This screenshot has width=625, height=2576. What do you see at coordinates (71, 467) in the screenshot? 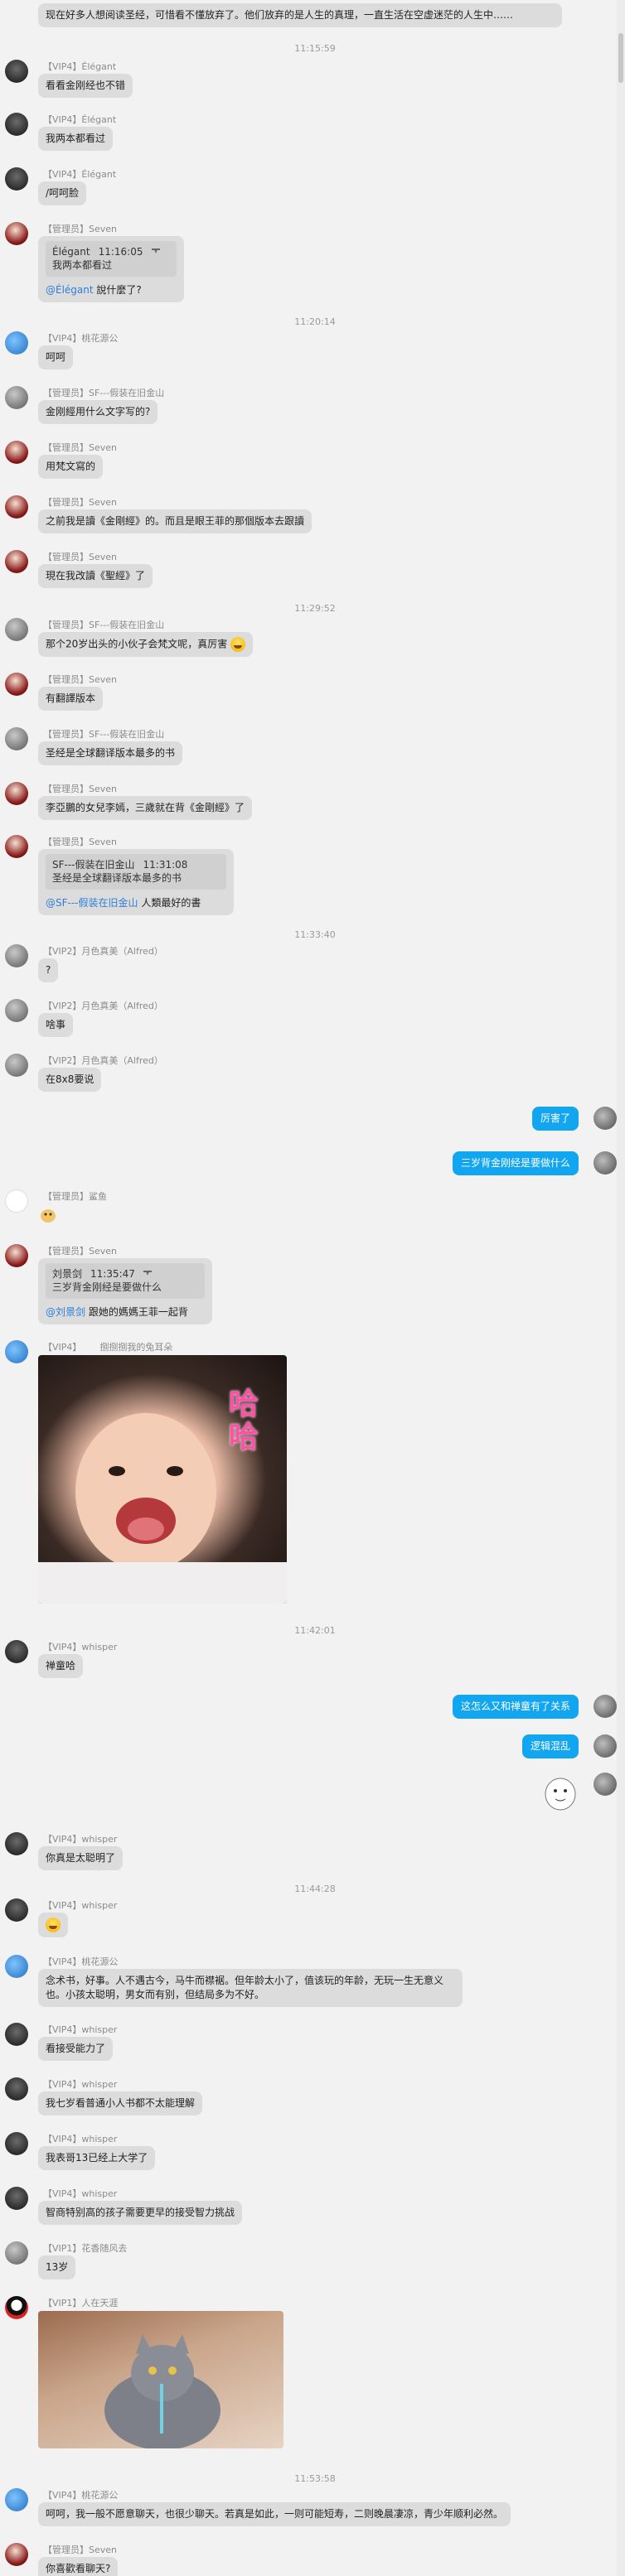
I see `message-bubble: 用梵文寫的` at bounding box center [71, 467].